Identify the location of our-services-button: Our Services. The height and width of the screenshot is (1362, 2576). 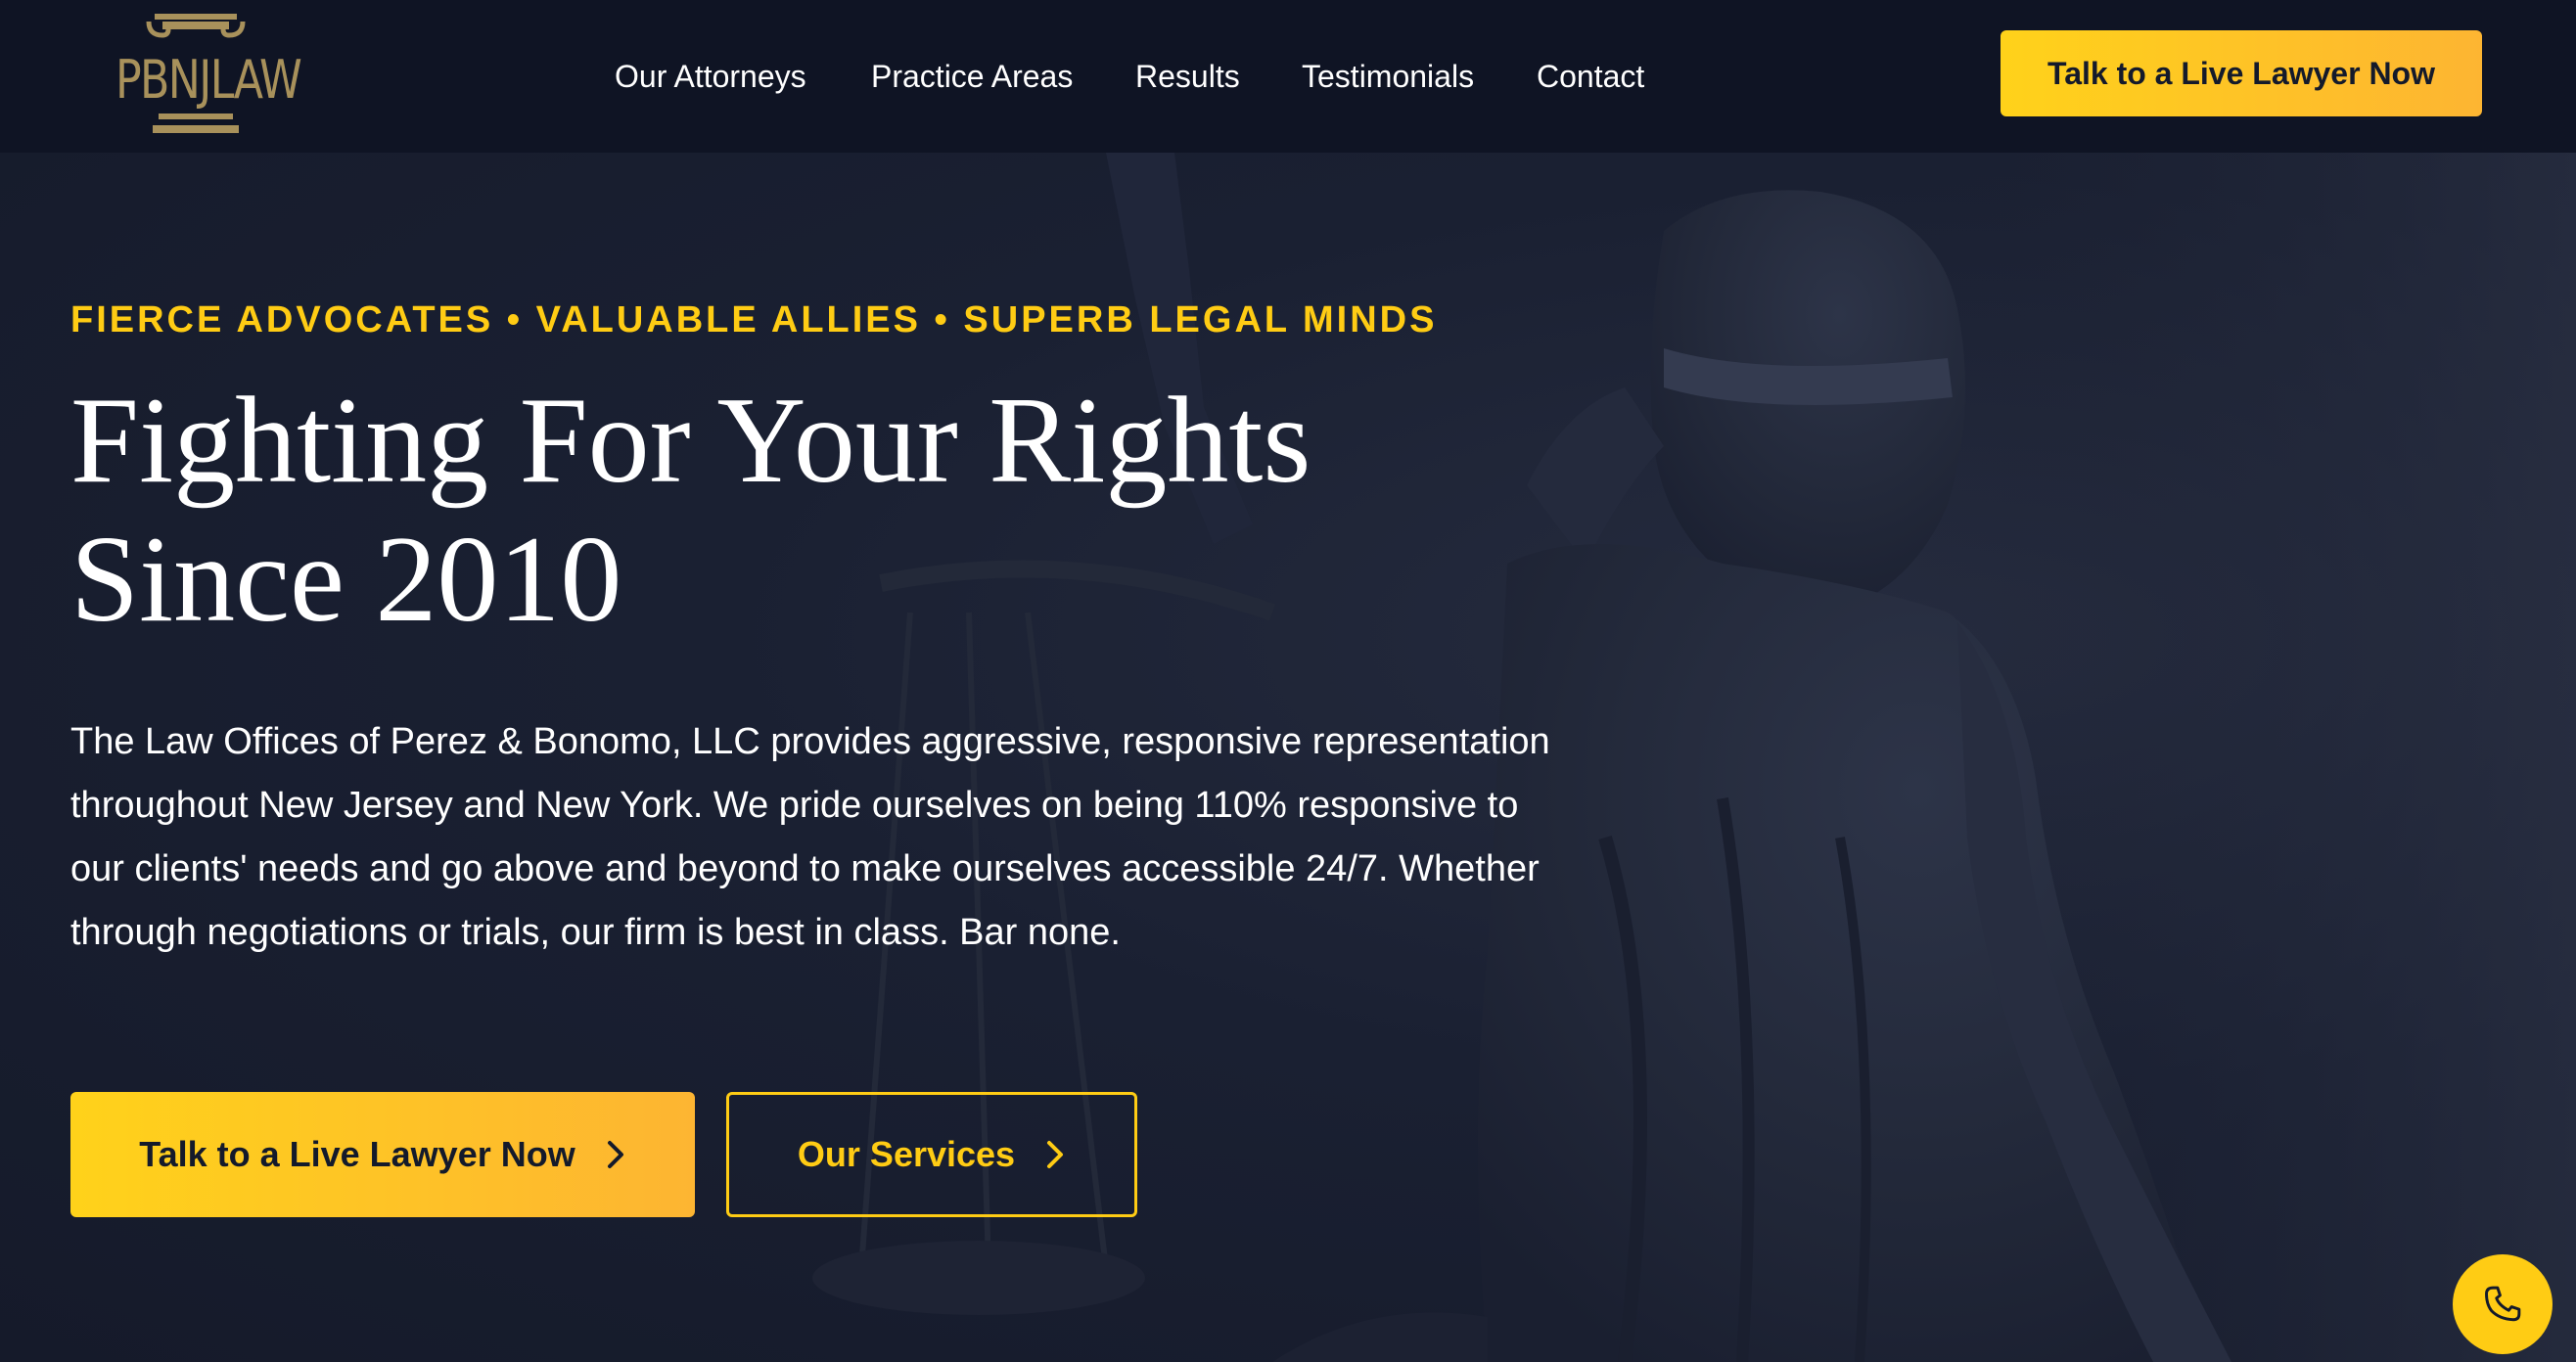
(932, 1154).